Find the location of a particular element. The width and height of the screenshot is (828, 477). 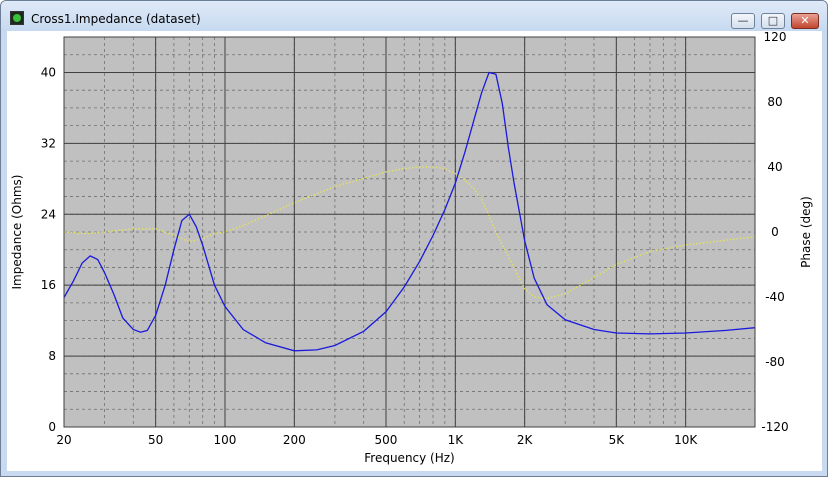

maximize-button: □ is located at coordinates (773, 21).